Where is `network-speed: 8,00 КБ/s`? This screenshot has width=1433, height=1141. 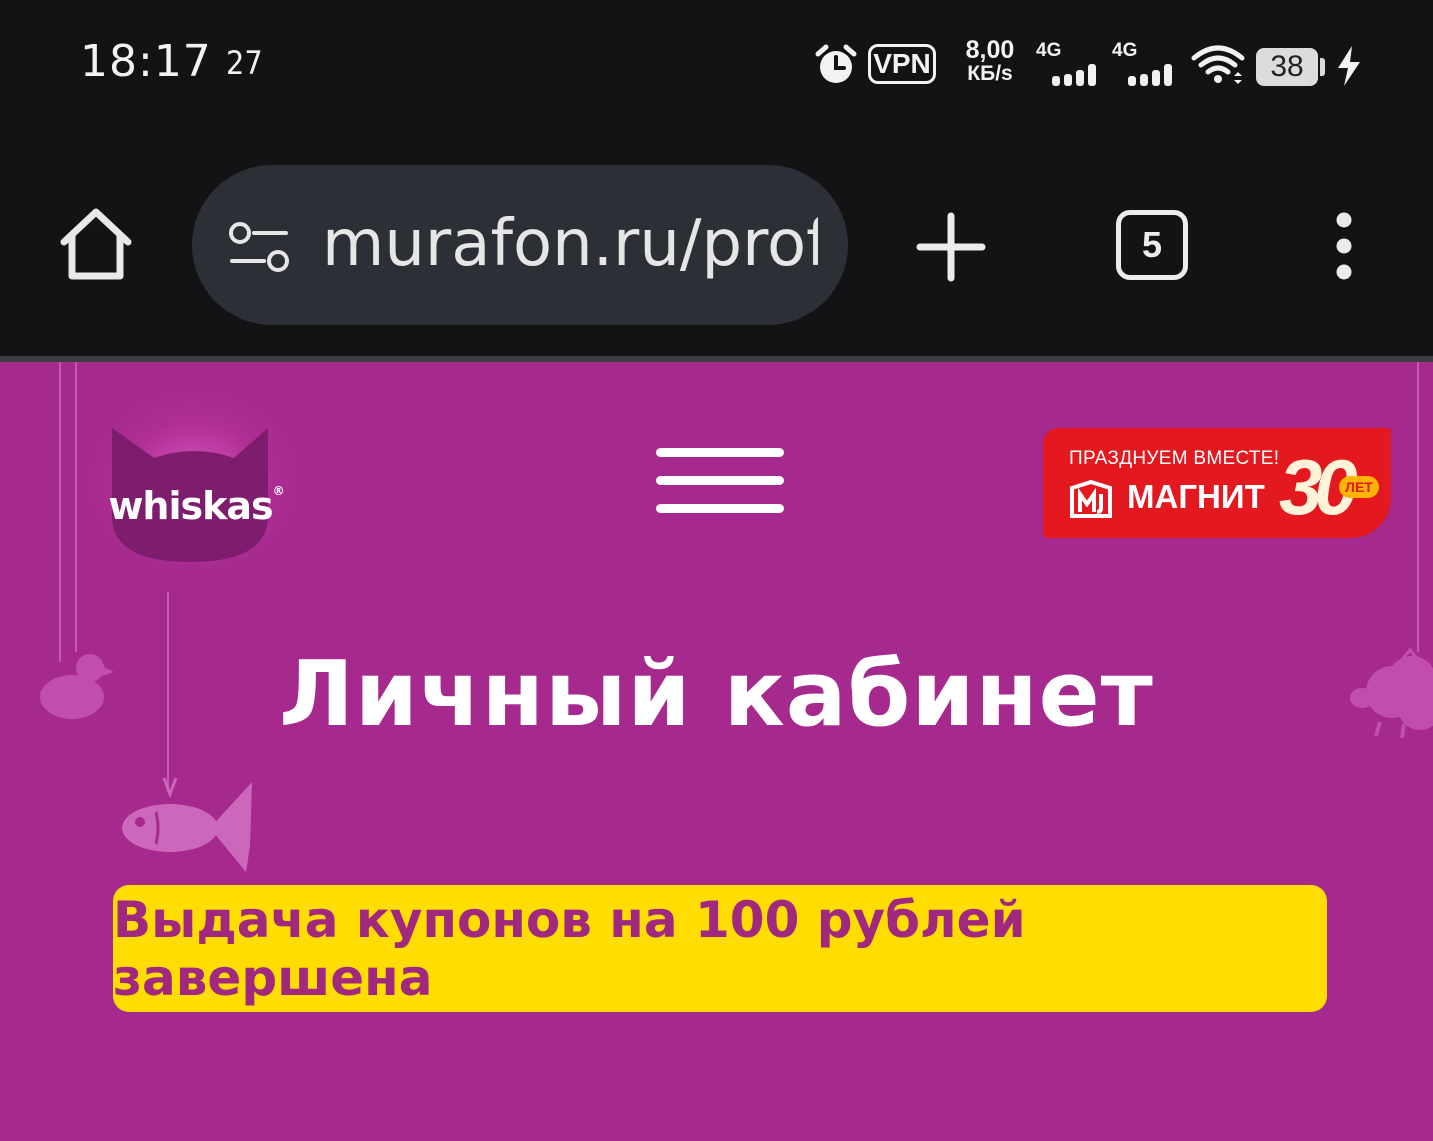 network-speed: 8,00 КБ/s is located at coordinates (990, 62).